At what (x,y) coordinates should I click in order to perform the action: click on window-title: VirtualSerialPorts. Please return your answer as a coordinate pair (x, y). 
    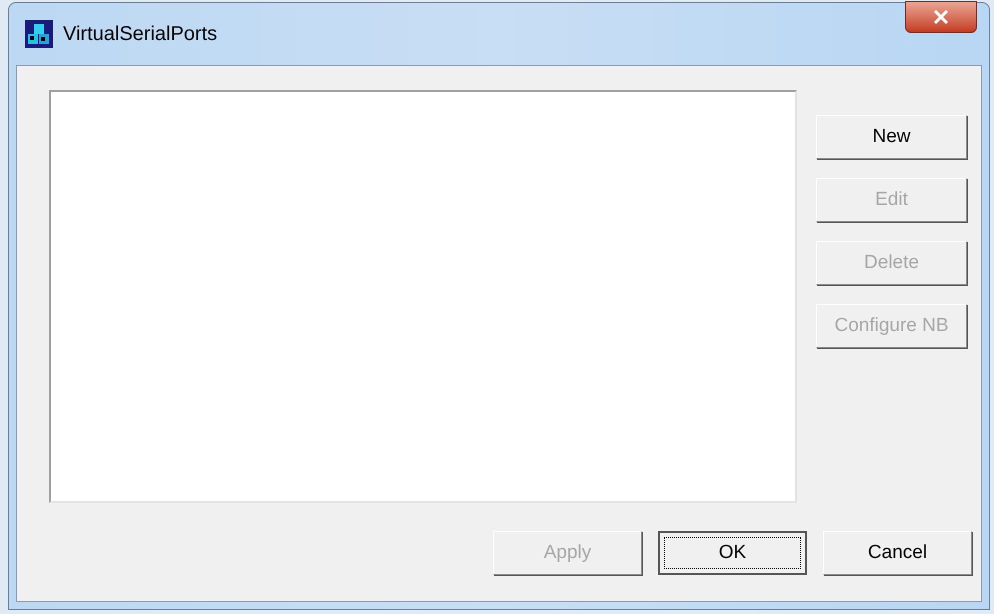
    Looking at the image, I should click on (140, 34).